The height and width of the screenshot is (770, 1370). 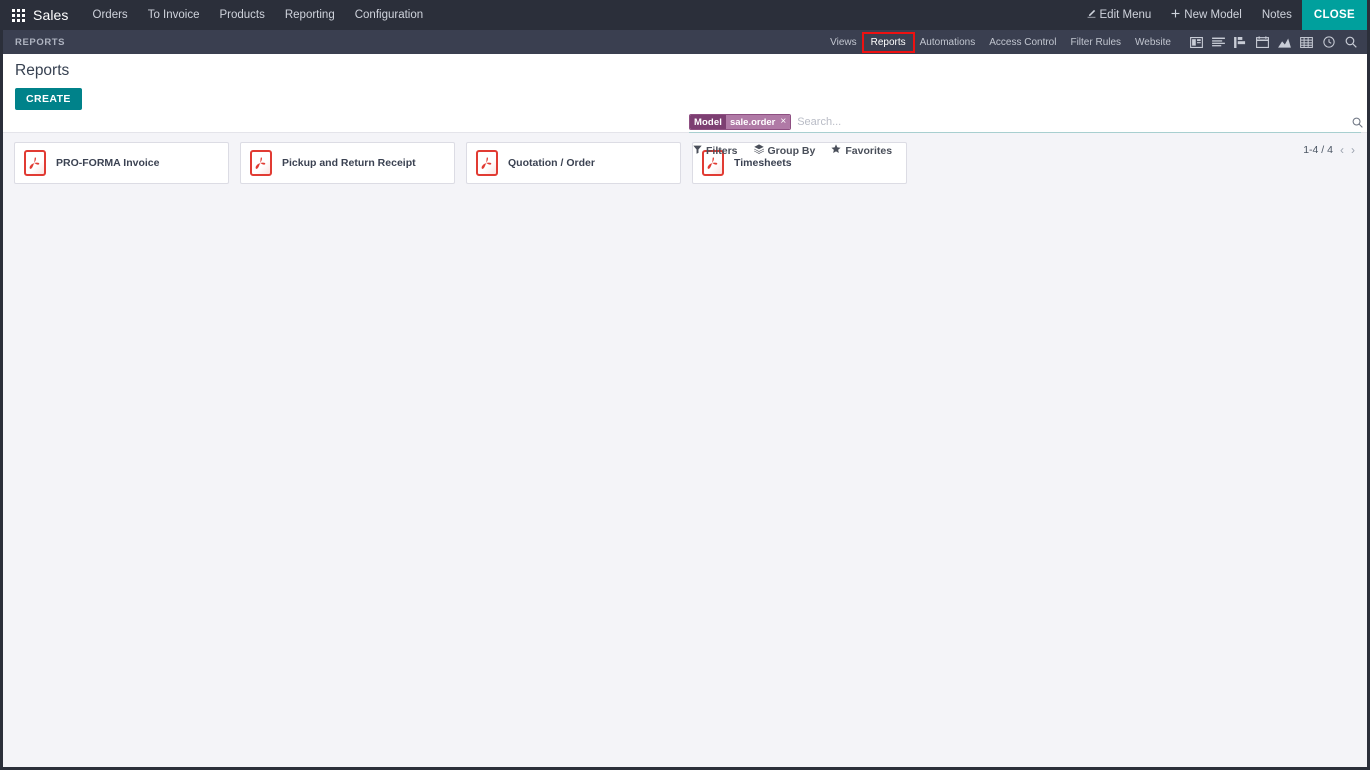 I want to click on create-button: CREATE, so click(x=48, y=99).